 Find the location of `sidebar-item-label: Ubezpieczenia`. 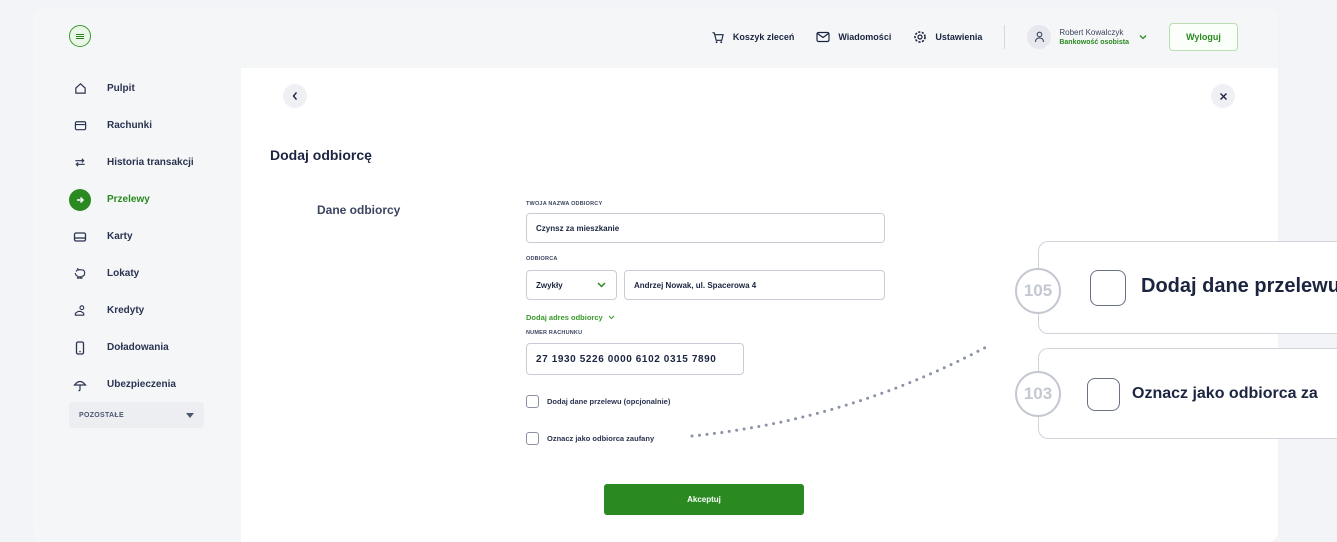

sidebar-item-label: Ubezpieczenia is located at coordinates (141, 384).